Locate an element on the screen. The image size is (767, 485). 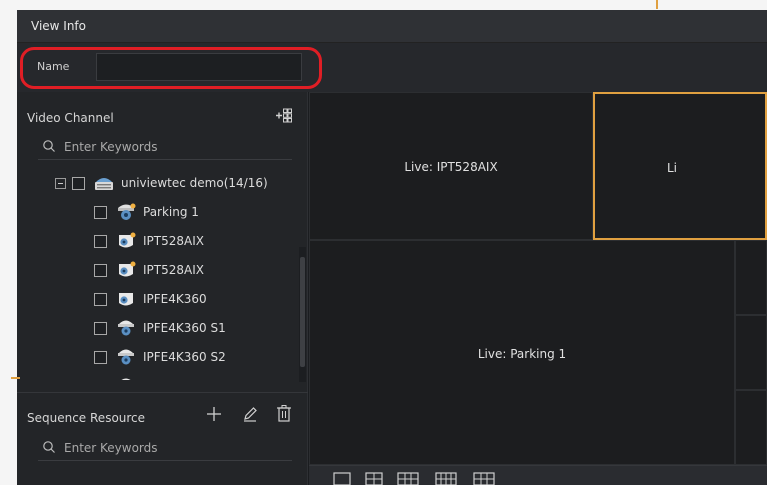
tree-item-label: Parking 1 is located at coordinates (171, 212).